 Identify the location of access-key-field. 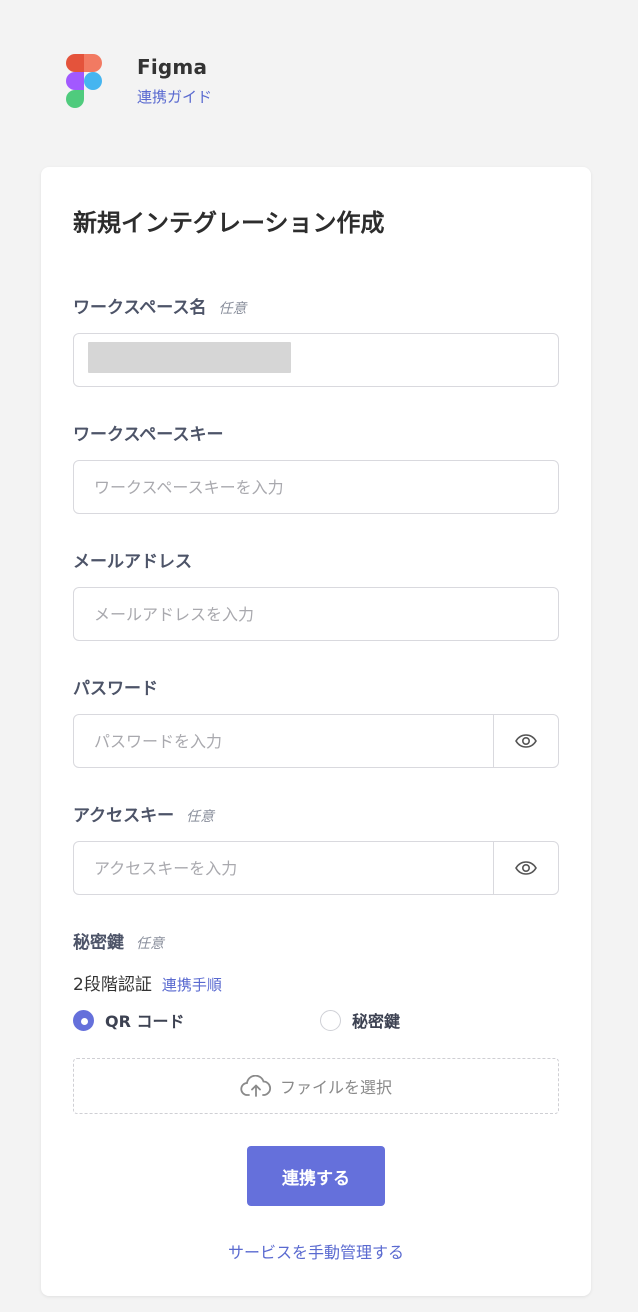
(316, 868).